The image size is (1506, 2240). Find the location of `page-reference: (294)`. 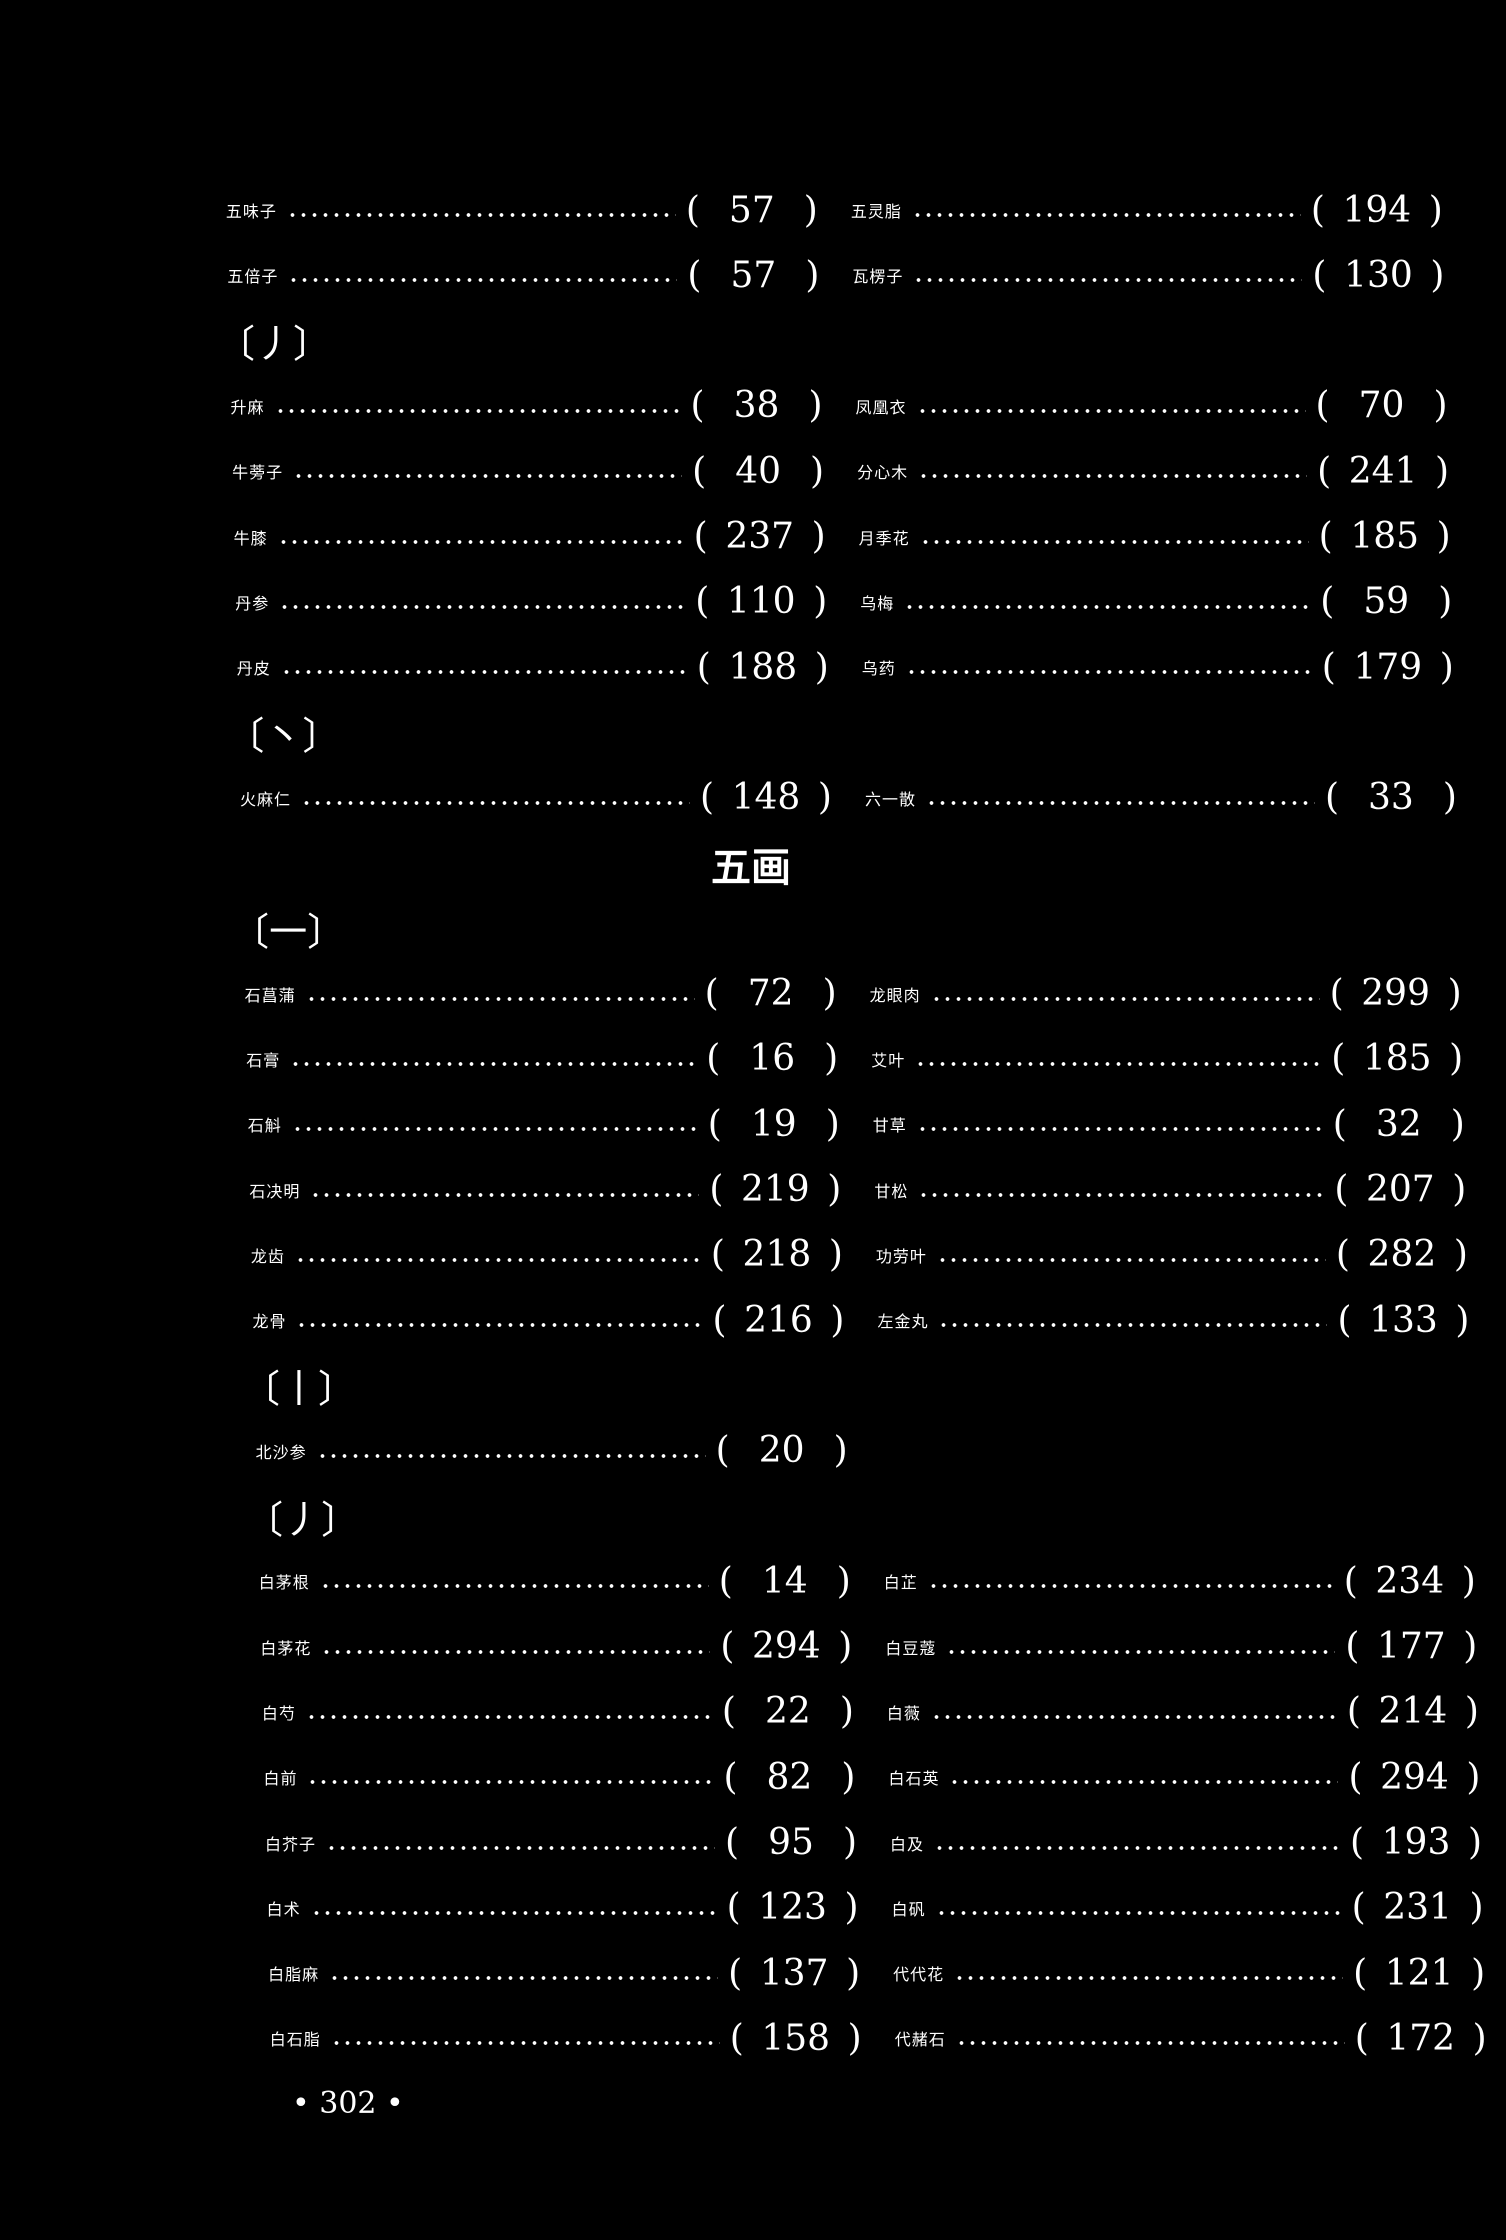

page-reference: (294) is located at coordinates (1414, 1777).